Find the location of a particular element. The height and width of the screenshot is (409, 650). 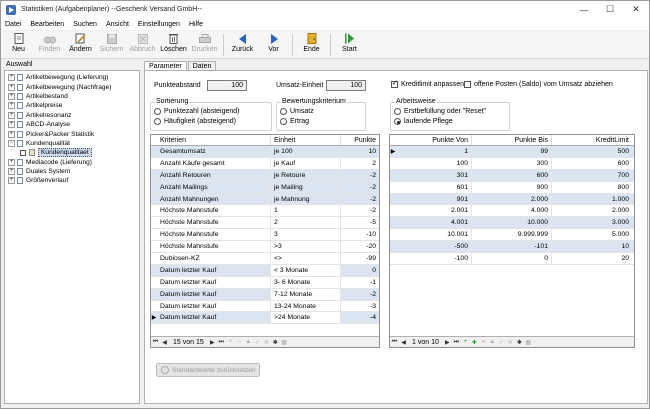

table-row: Anzahl Mahnungen je Mahnung -2 is located at coordinates (265, 199).